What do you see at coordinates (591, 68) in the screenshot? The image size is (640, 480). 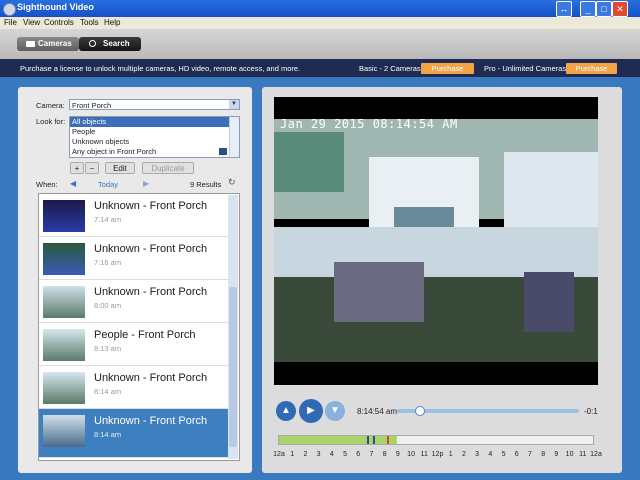 I see `purchase-pro-button: Purchase` at bounding box center [591, 68].